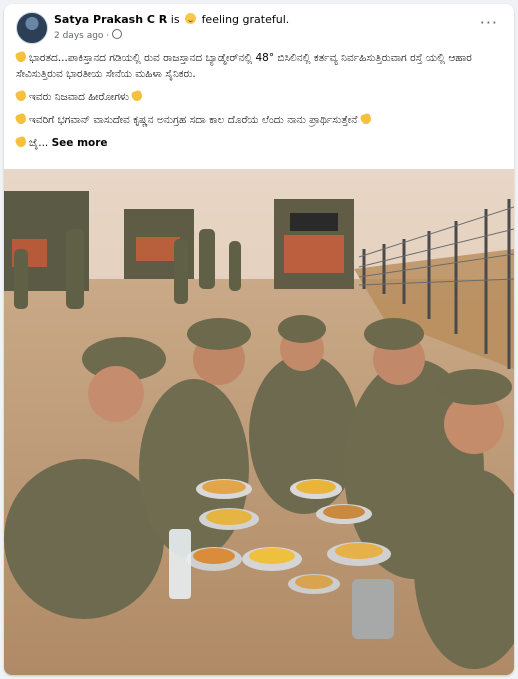 The image size is (518, 679). I want to click on more-options-button: ···, so click(489, 22).